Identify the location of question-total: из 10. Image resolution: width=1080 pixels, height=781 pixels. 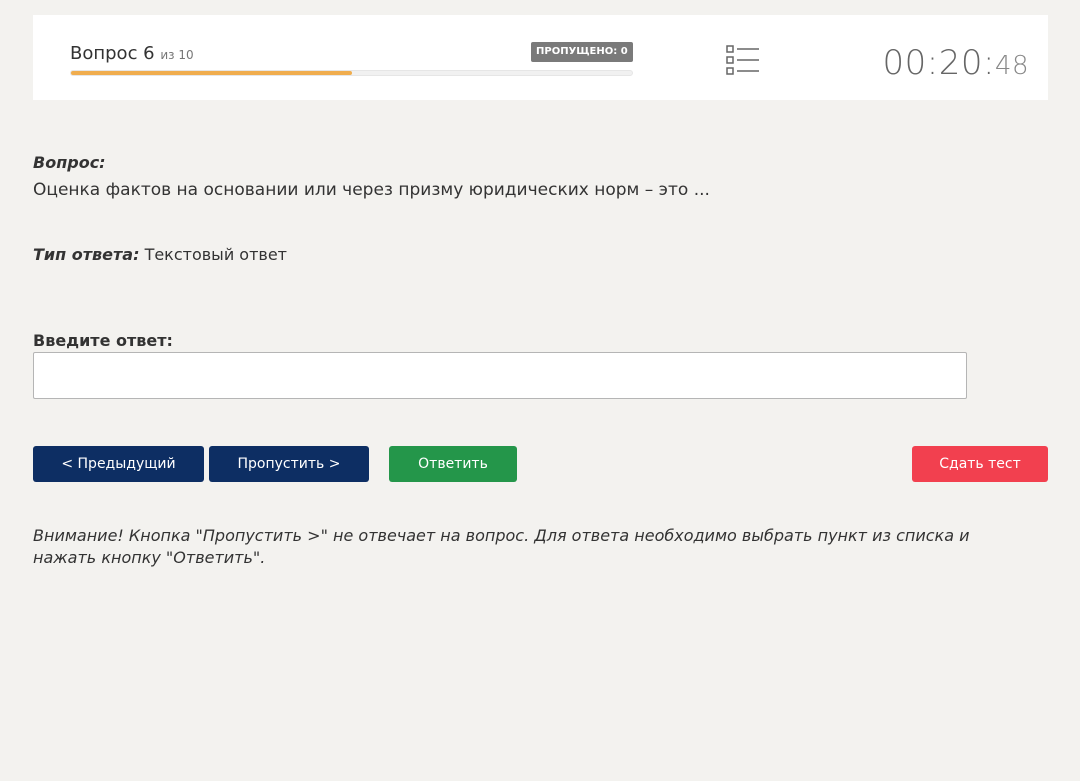
(177, 55).